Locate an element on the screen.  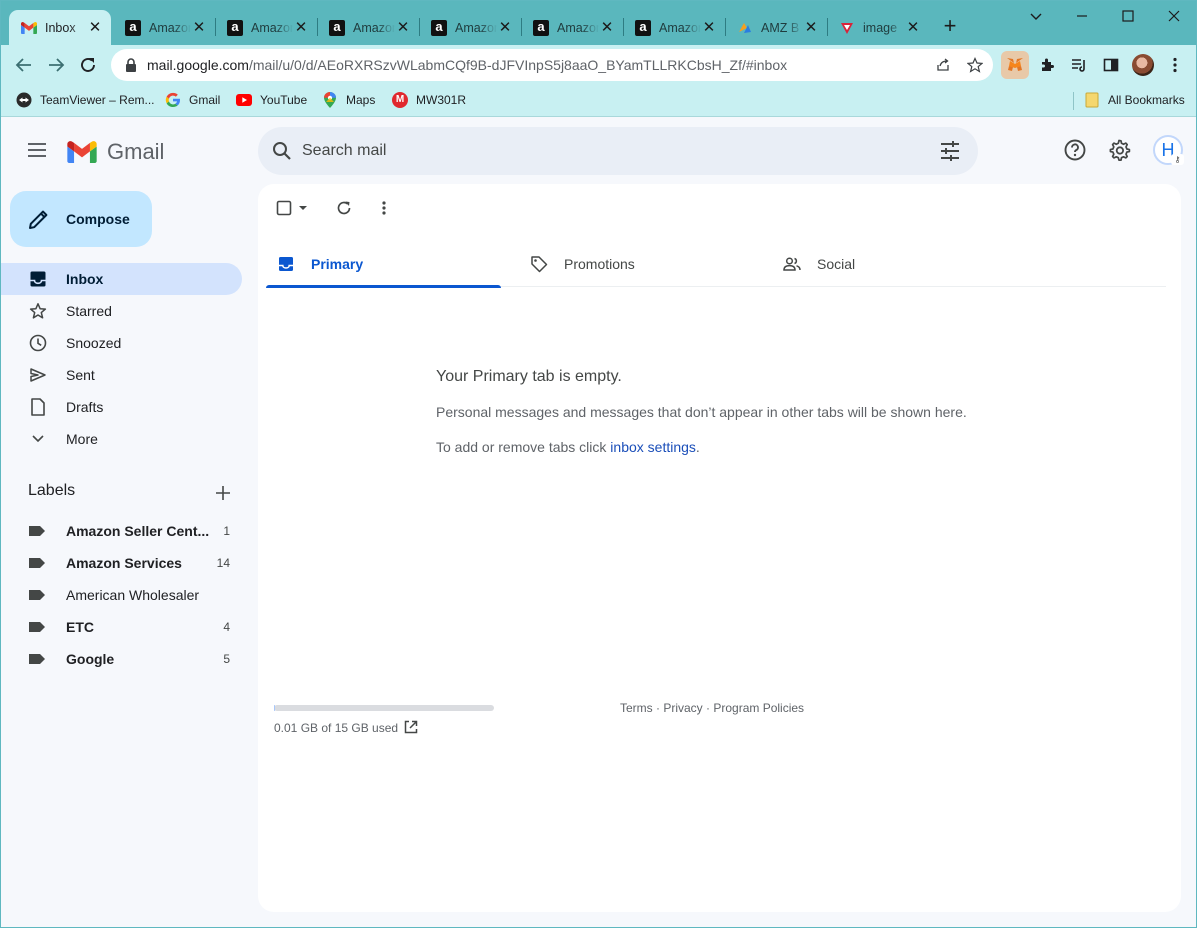
star-bookmark-icon is located at coordinates (975, 65).